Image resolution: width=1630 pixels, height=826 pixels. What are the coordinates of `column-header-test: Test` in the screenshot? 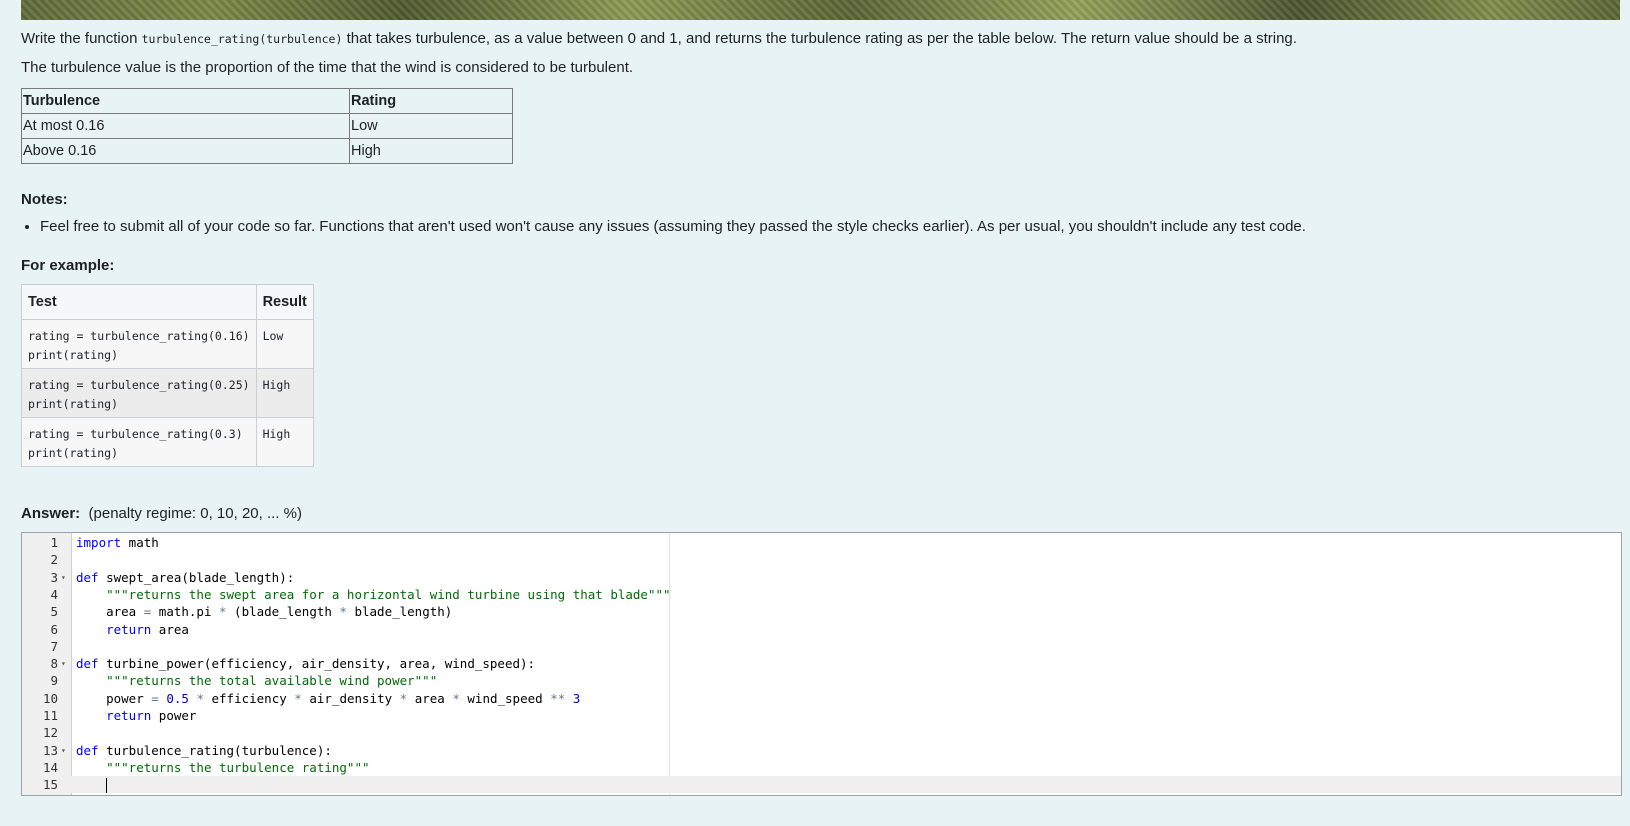 It's located at (139, 302).